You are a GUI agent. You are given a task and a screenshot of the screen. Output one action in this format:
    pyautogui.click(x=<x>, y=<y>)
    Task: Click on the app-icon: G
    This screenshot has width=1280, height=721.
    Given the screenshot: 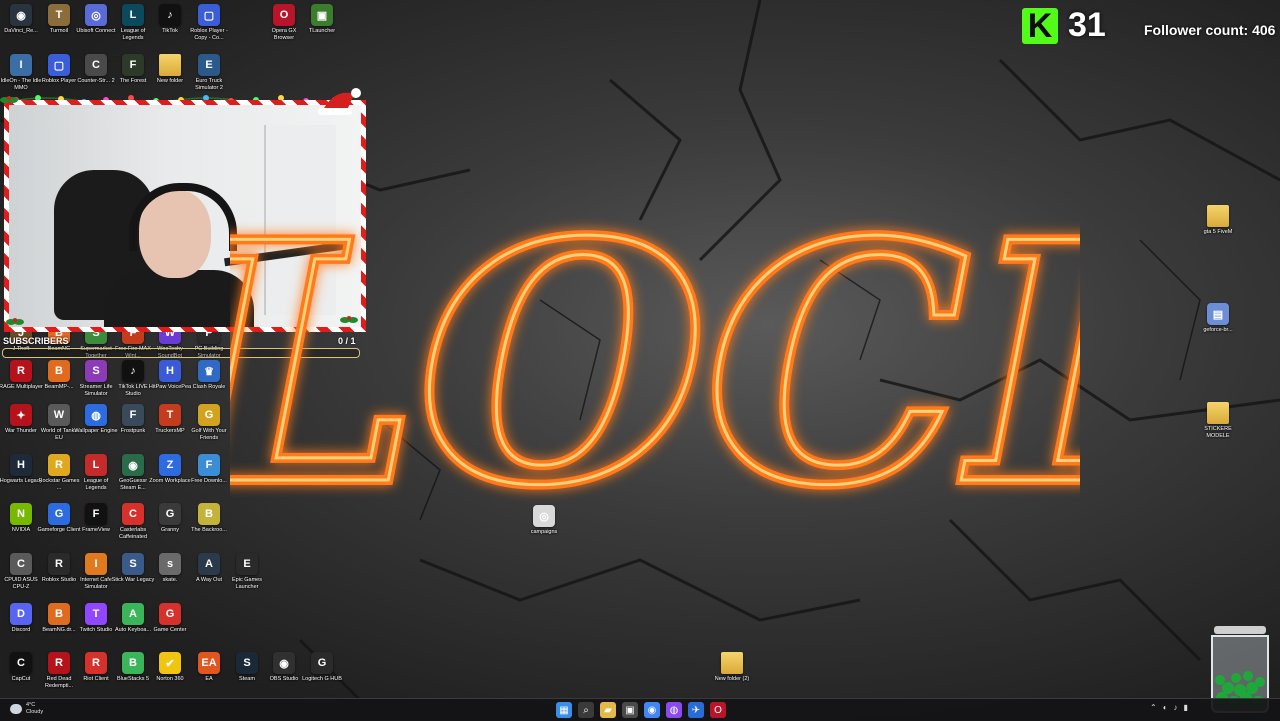 What is the action you would take?
    pyautogui.click(x=170, y=514)
    